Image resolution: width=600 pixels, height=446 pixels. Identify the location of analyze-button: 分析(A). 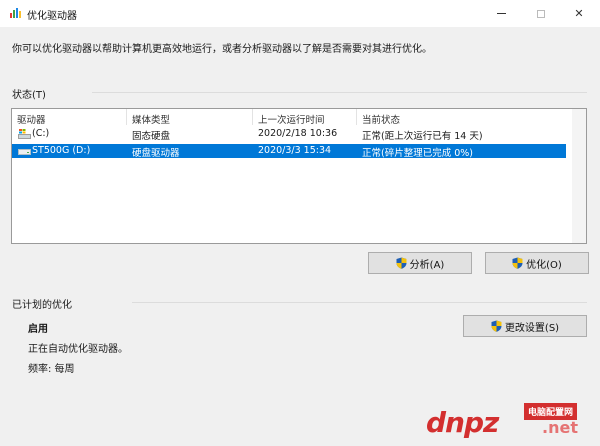
(420, 263).